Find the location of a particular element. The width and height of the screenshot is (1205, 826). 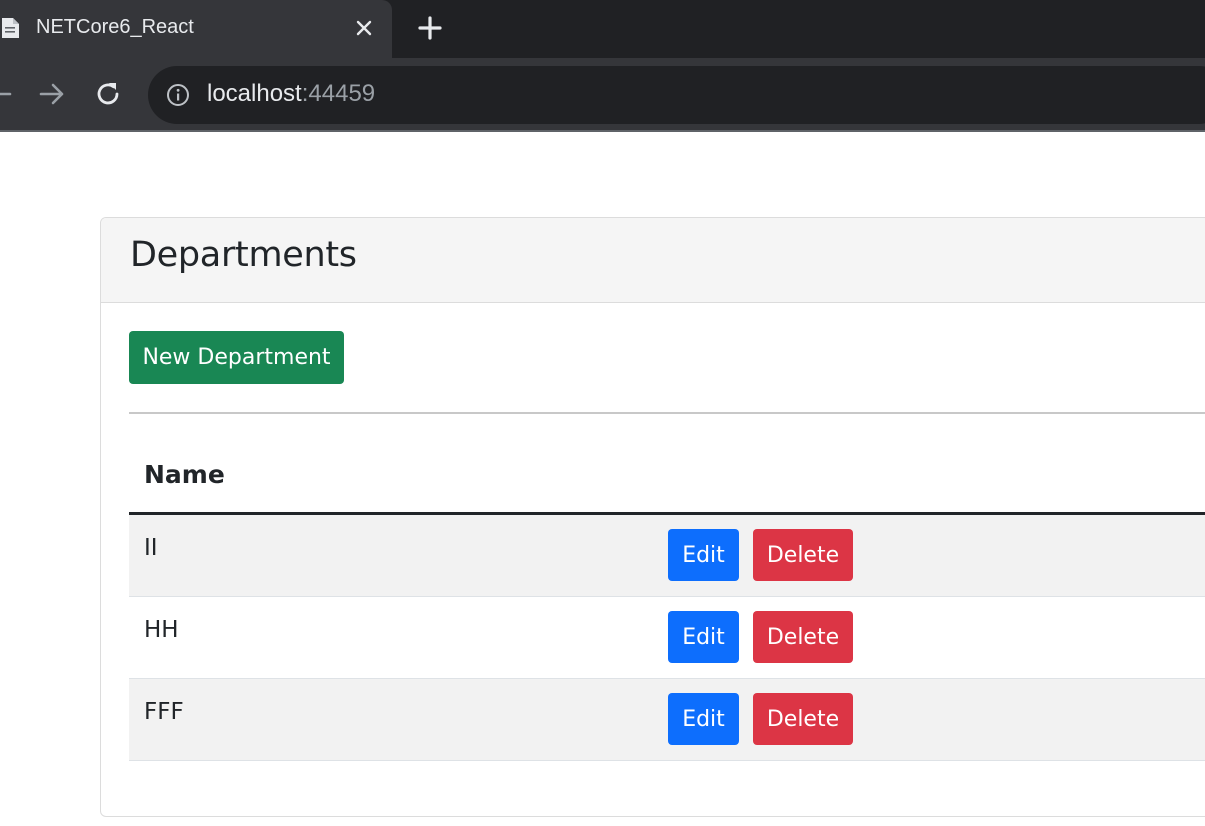

close-icon is located at coordinates (364, 28).